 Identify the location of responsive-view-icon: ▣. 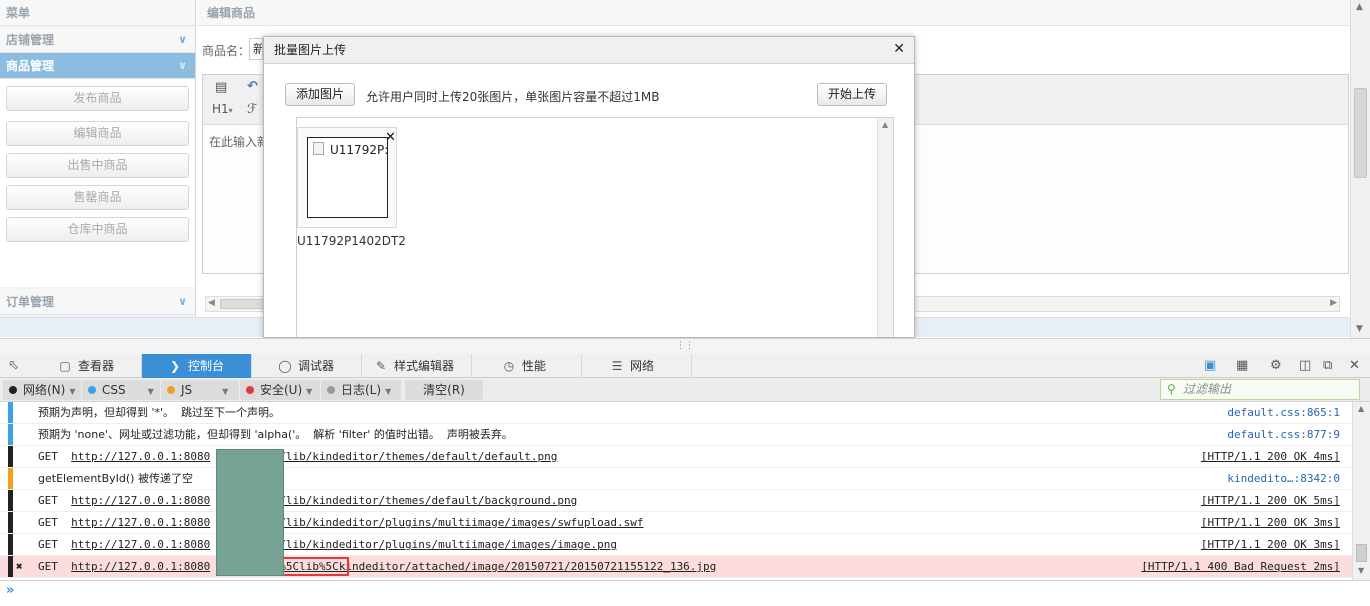
(1210, 365).